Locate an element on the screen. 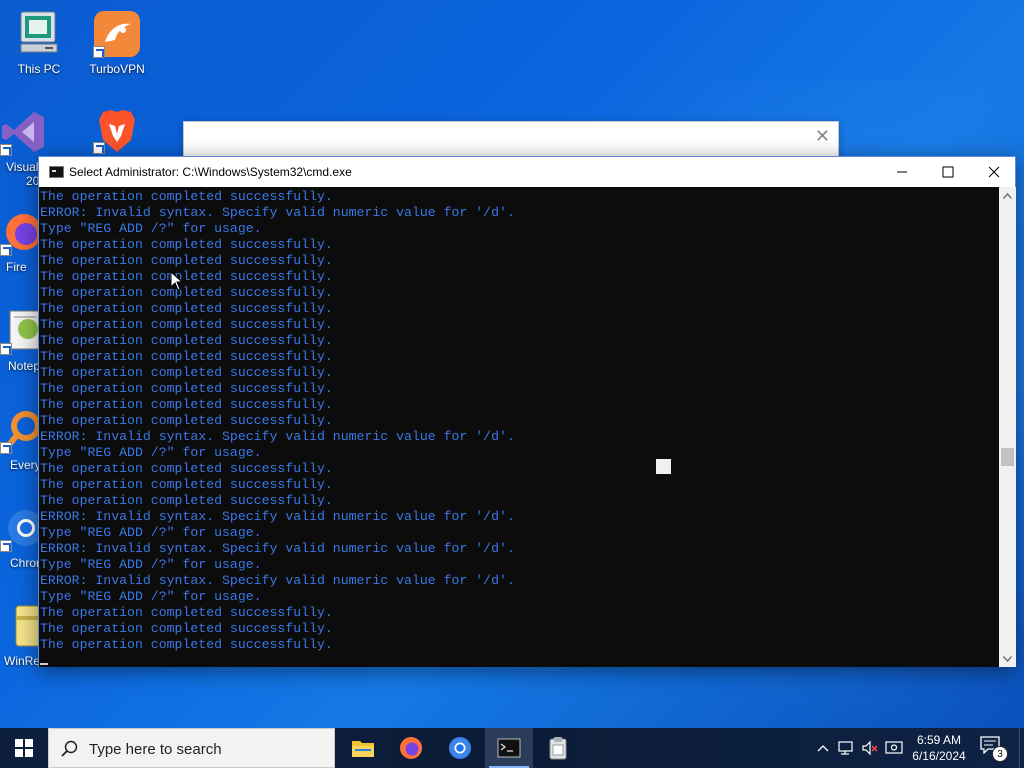 The height and width of the screenshot is (768, 1024). maximize-button is located at coordinates (948, 172).